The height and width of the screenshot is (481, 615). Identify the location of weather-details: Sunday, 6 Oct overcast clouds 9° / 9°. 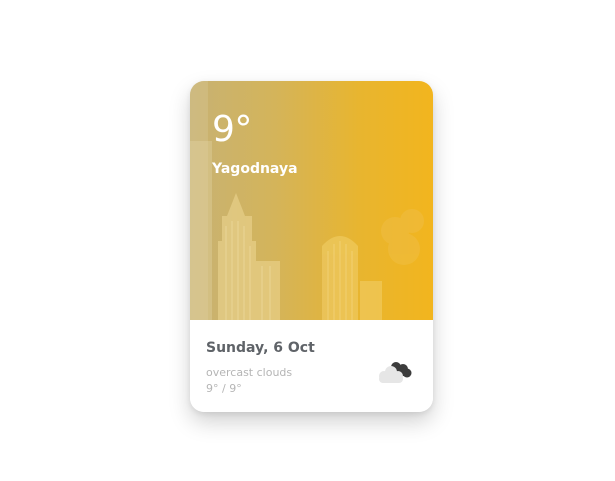
(311, 366).